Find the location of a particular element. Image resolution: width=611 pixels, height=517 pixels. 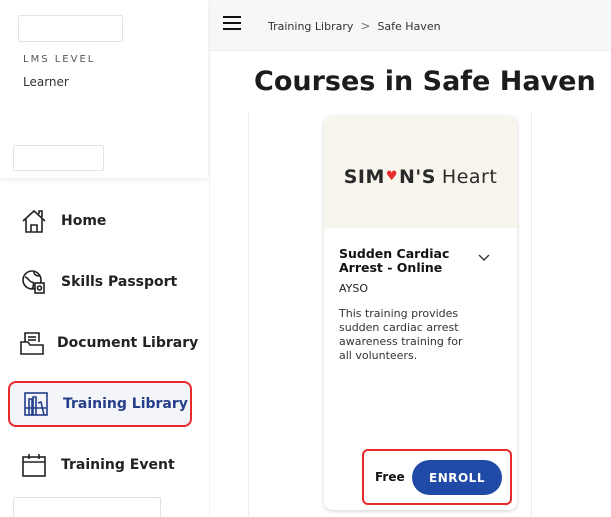

training-library-icon is located at coordinates (36, 404).